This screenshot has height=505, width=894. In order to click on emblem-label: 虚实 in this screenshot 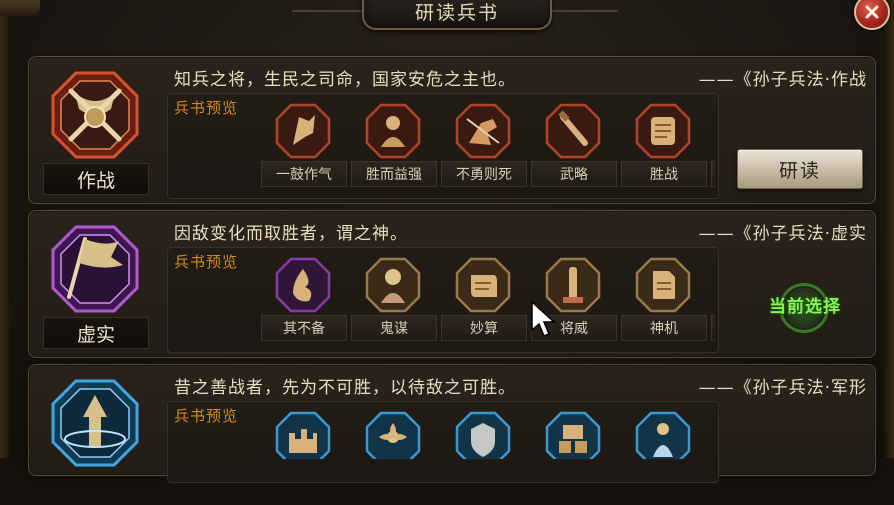, I will do `click(95, 334)`.